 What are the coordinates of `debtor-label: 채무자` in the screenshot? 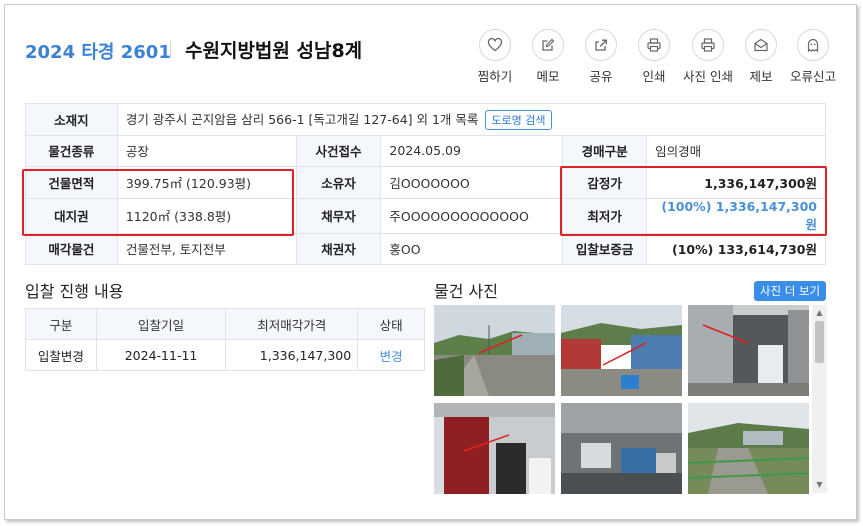 It's located at (338, 215).